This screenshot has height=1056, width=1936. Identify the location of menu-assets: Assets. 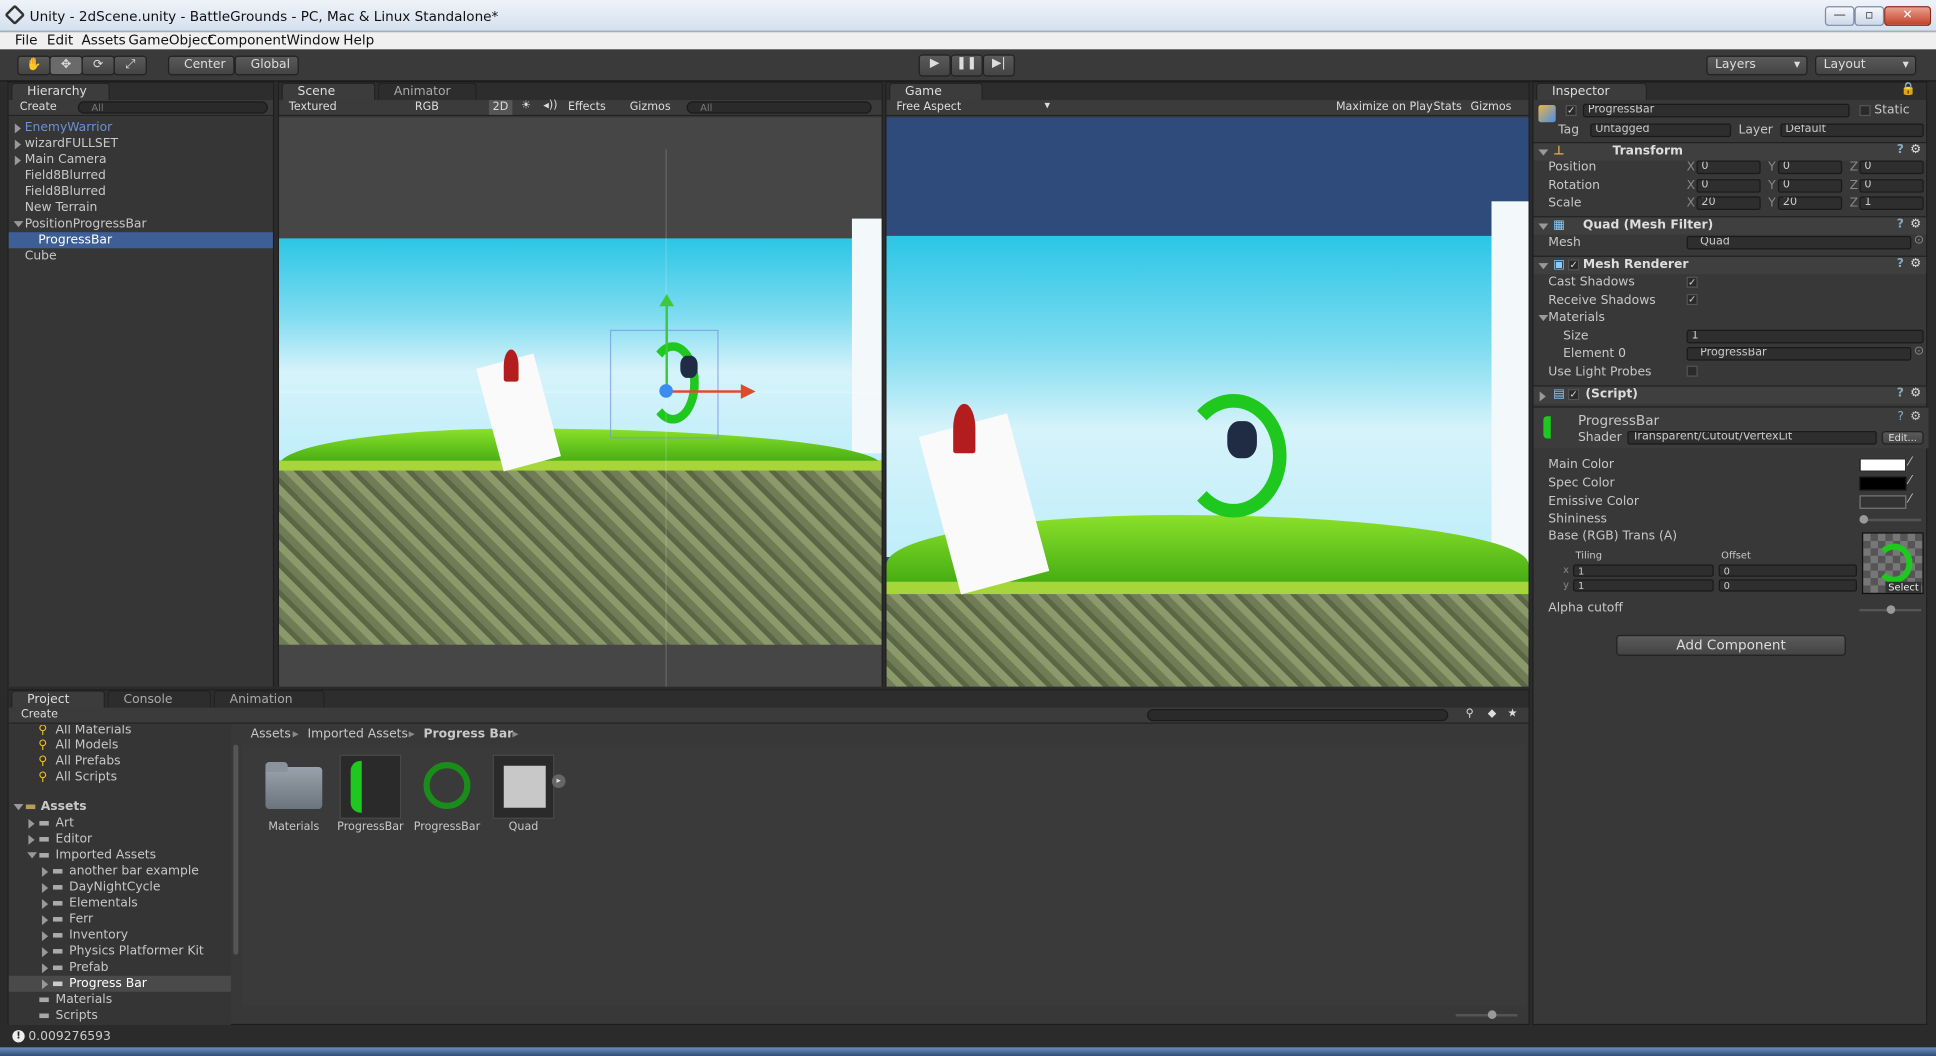
(103, 40).